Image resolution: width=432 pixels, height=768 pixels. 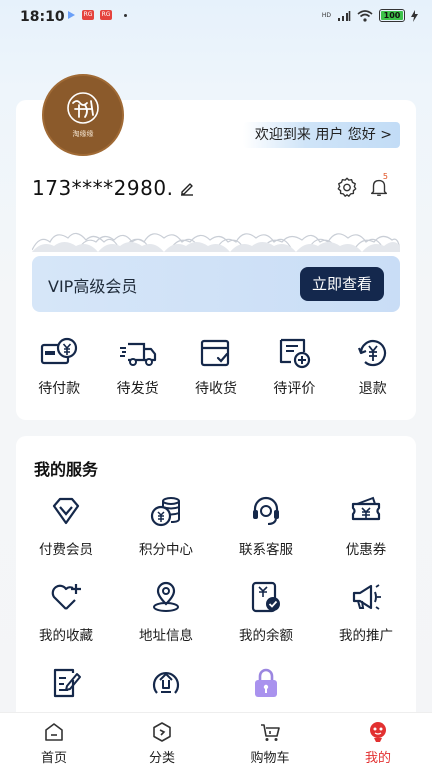 What do you see at coordinates (366, 526) in the screenshot?
I see `service-coupons: 优惠券` at bounding box center [366, 526].